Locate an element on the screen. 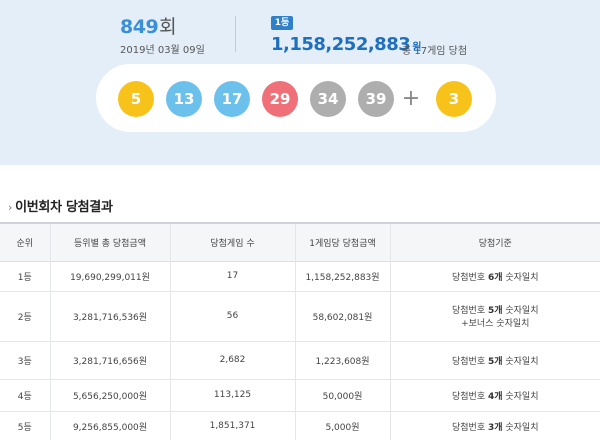 The height and width of the screenshot is (440, 600). chevron-right-icon: › is located at coordinates (10, 207).